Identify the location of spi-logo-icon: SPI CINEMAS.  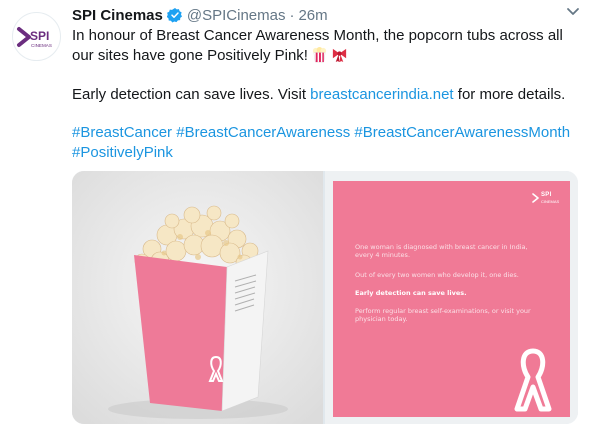
(34, 37).